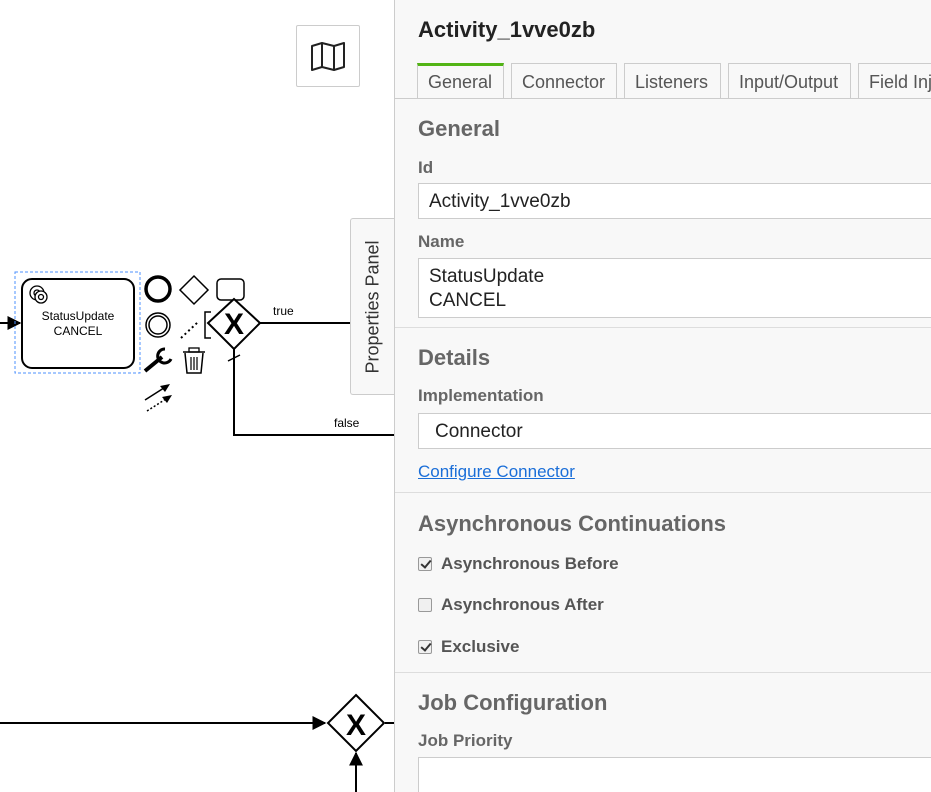  What do you see at coordinates (158, 325) in the screenshot?
I see `append-intermediate-event-icon` at bounding box center [158, 325].